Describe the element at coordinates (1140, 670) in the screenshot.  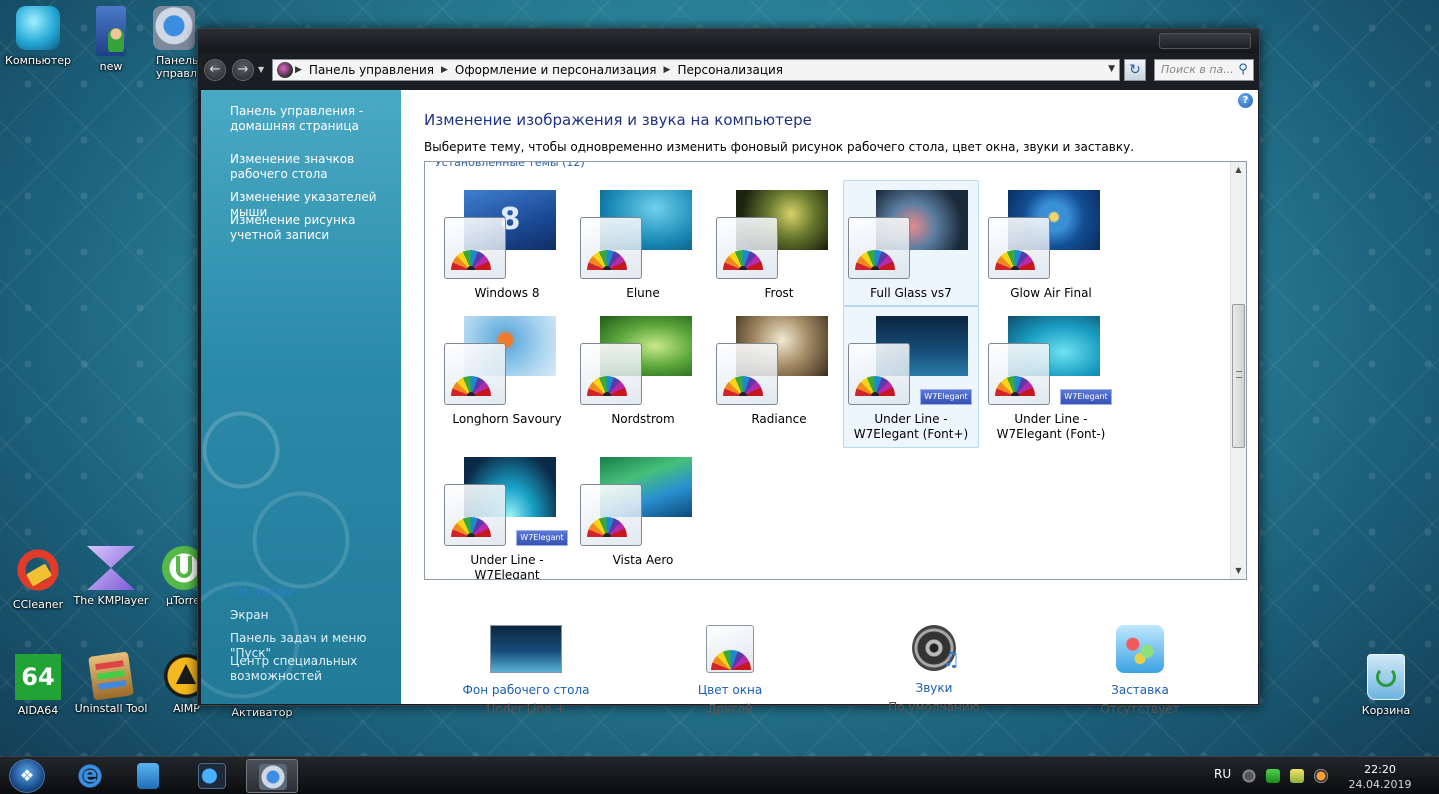
I see `screensaver-setting: Заставка Отсутствует` at that location.